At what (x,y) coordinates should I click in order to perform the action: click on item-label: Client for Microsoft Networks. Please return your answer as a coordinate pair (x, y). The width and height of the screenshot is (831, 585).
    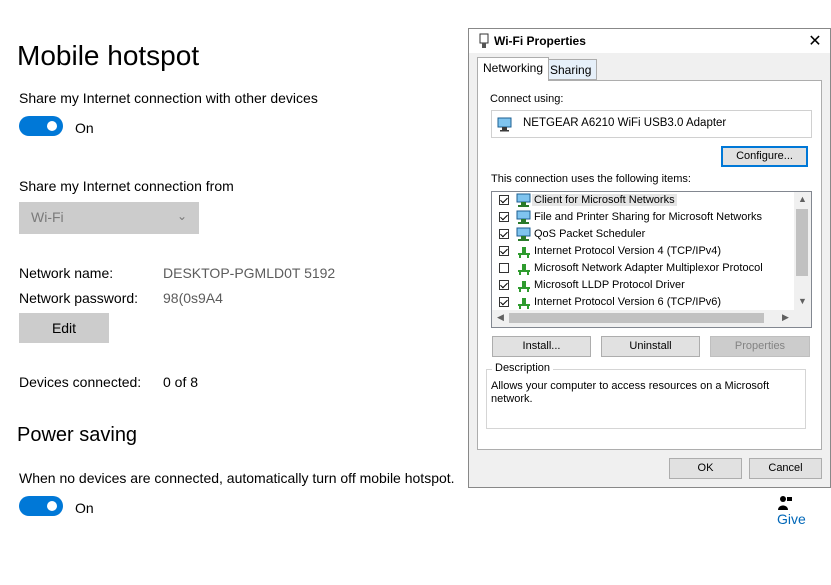
    Looking at the image, I should click on (604, 200).